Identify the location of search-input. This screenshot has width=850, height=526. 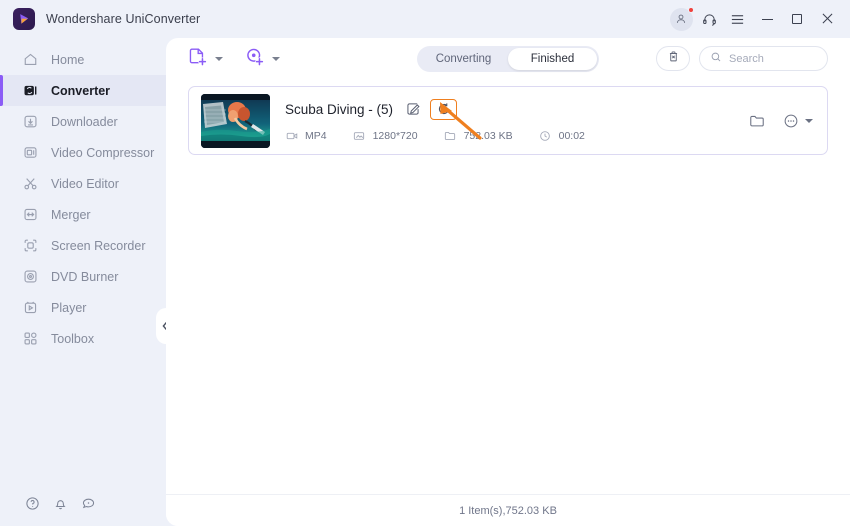
(774, 58).